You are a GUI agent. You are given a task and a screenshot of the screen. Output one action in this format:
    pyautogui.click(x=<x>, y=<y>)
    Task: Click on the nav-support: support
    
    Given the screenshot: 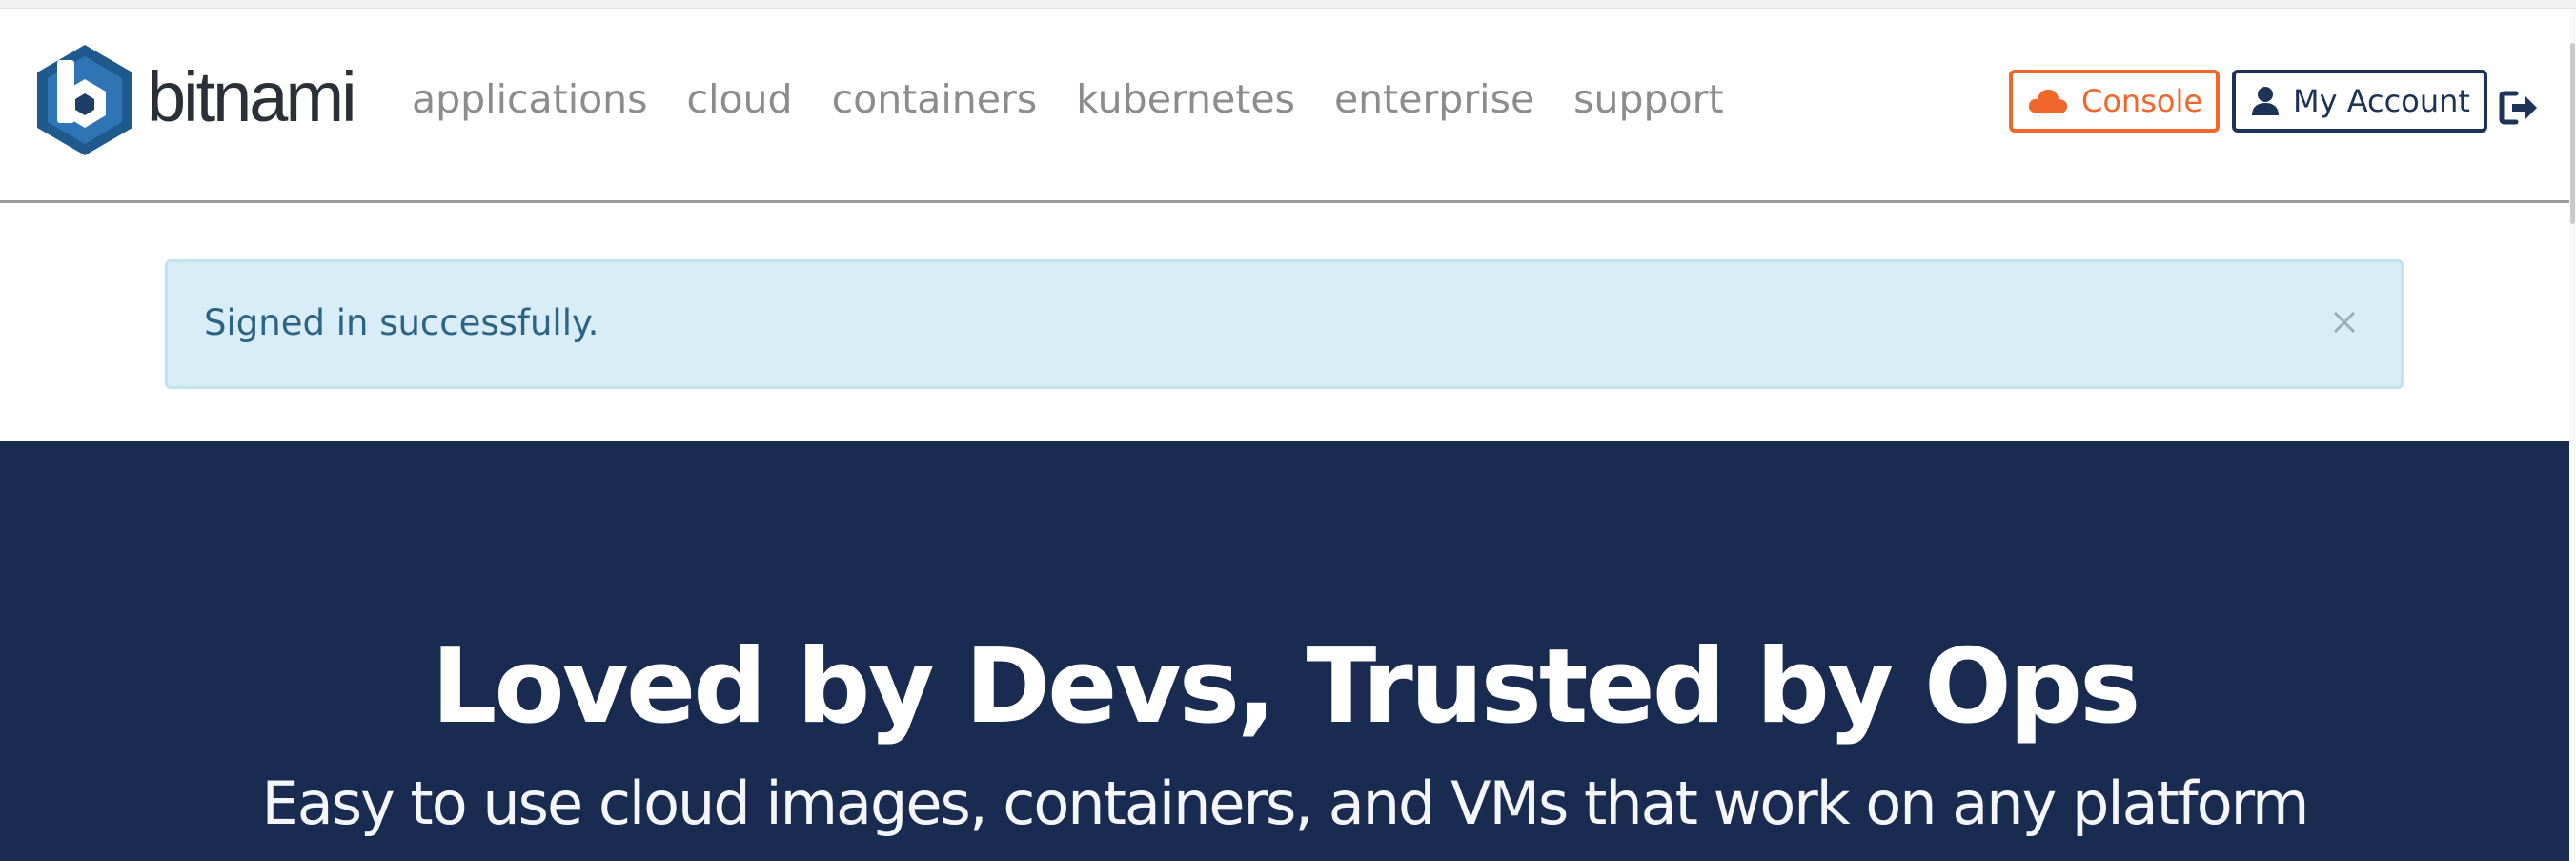 What is the action you would take?
    pyautogui.click(x=1648, y=100)
    